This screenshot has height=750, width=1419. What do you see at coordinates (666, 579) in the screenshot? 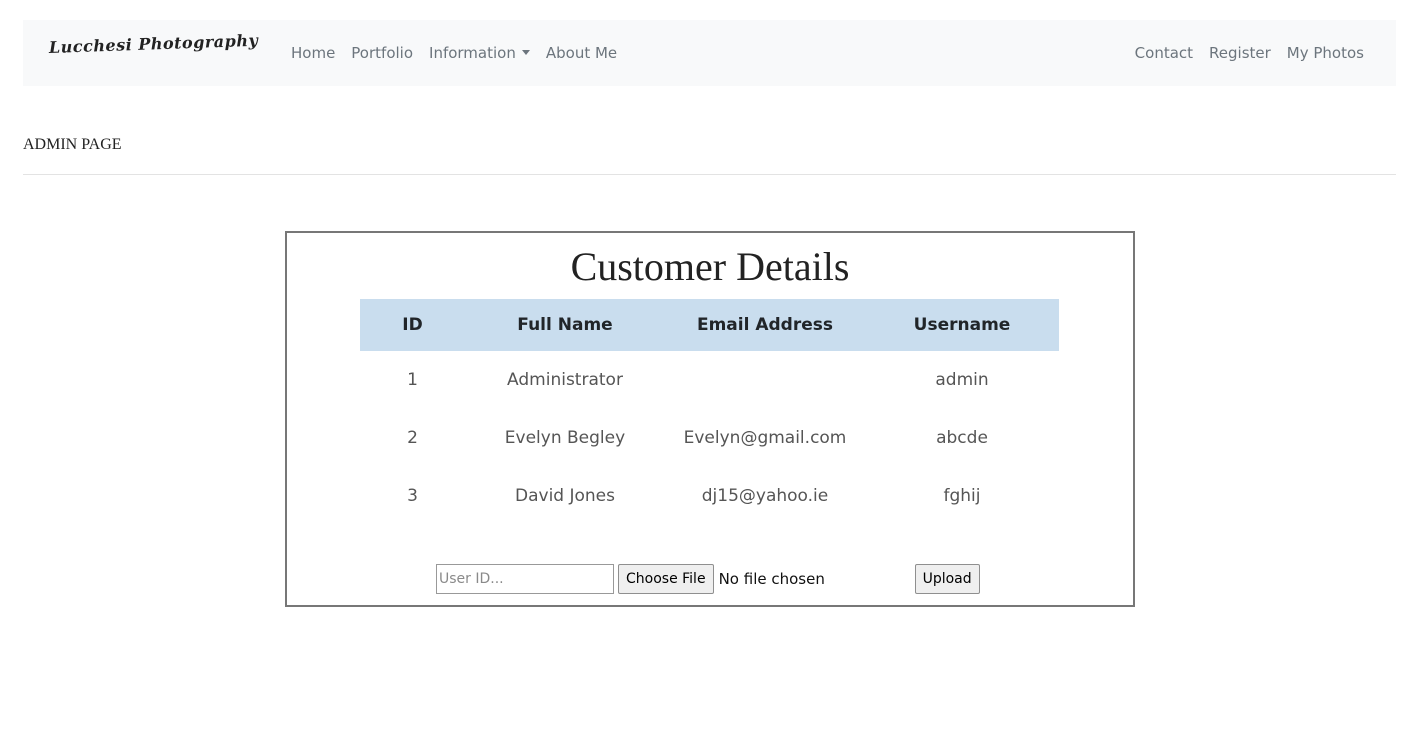
I see `choose-file-button: Choose File` at bounding box center [666, 579].